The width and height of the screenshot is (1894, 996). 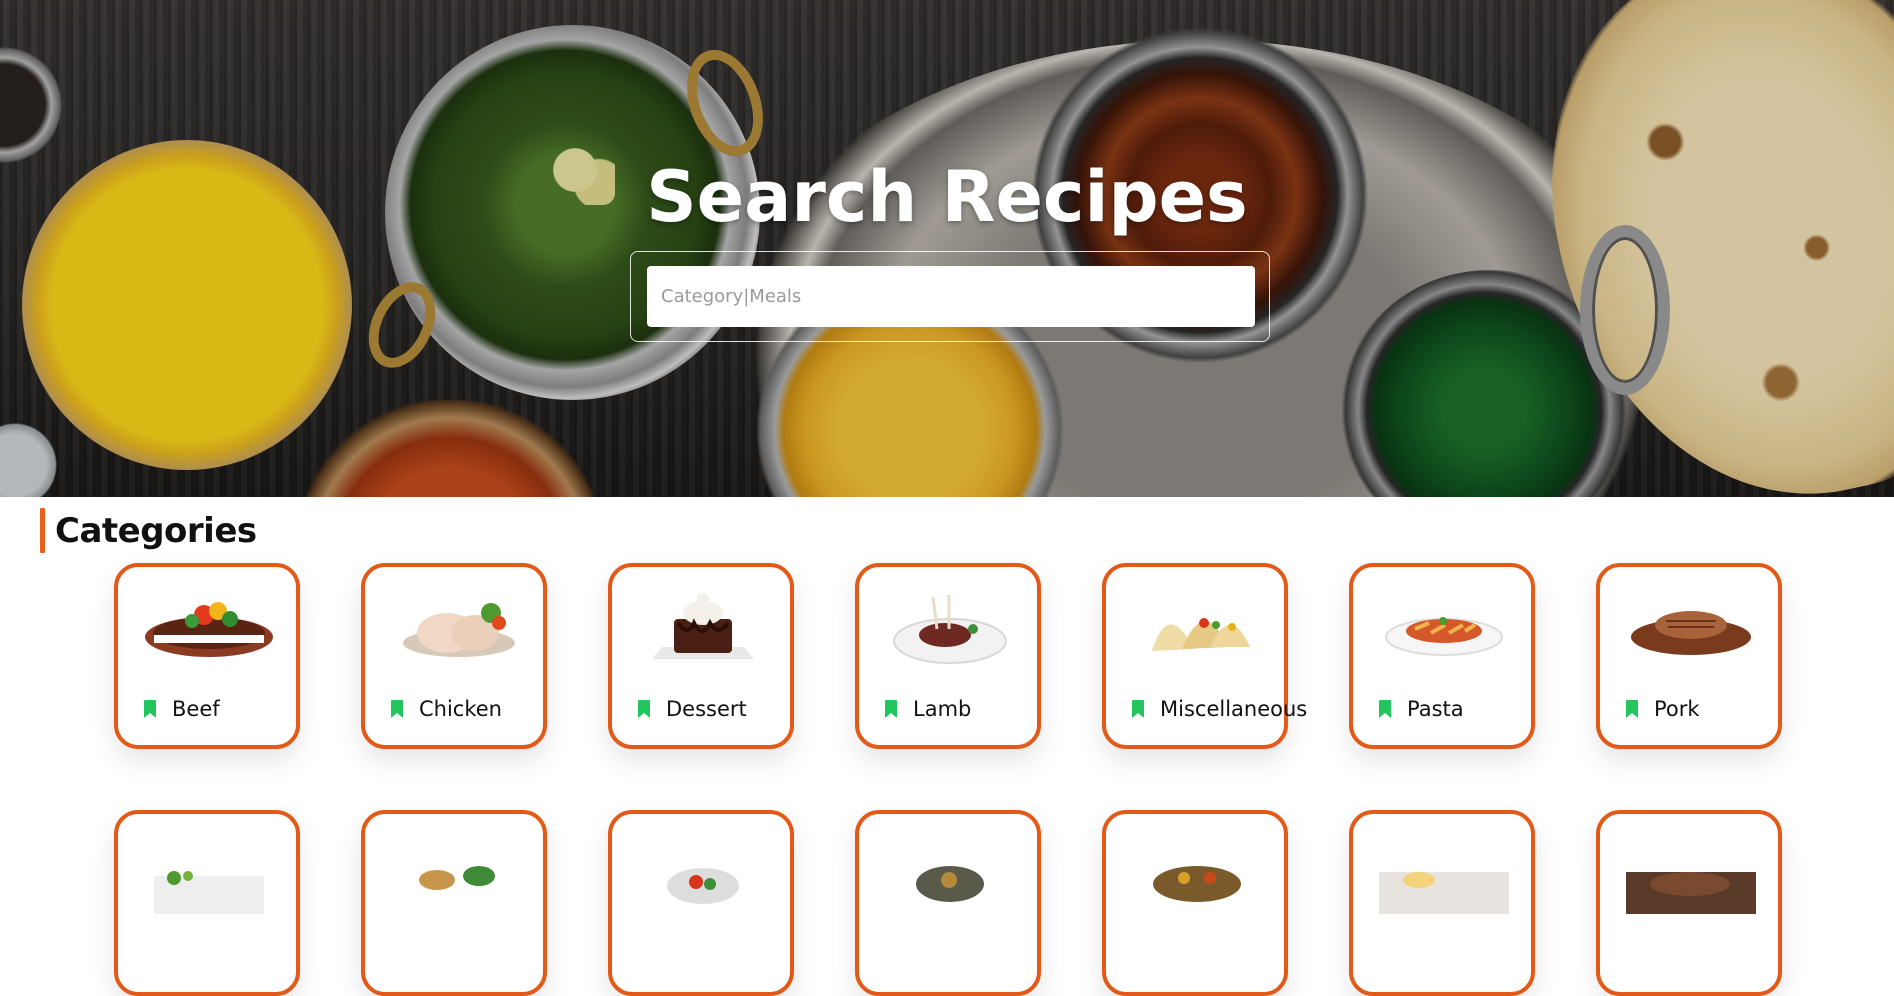 I want to click on search-input, so click(x=951, y=296).